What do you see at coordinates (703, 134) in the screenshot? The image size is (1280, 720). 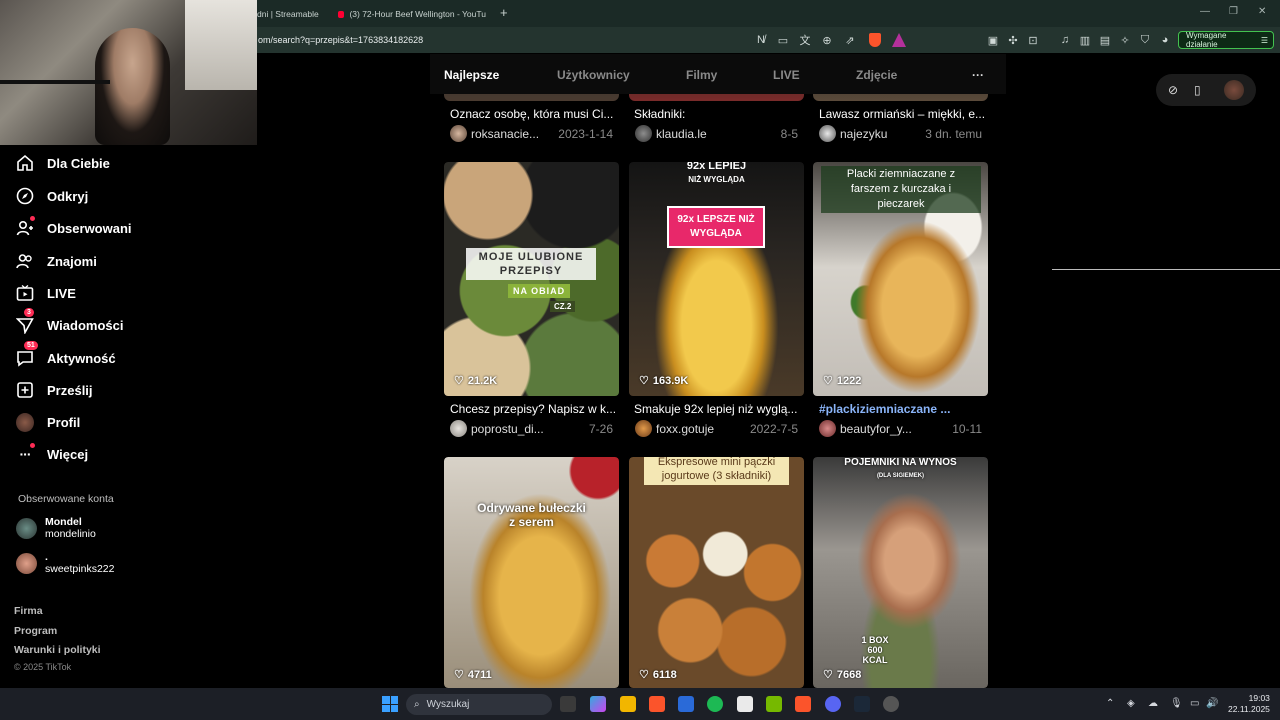 I see `username: klaudia.le` at bounding box center [703, 134].